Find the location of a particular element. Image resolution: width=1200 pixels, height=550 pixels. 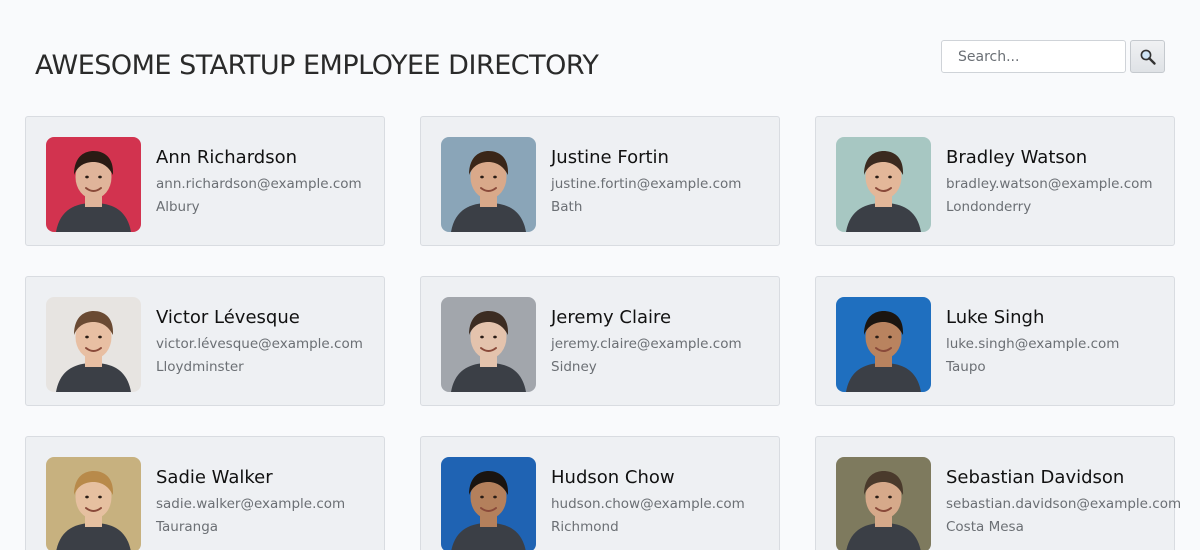

magnifier-icon is located at coordinates (1148, 57).